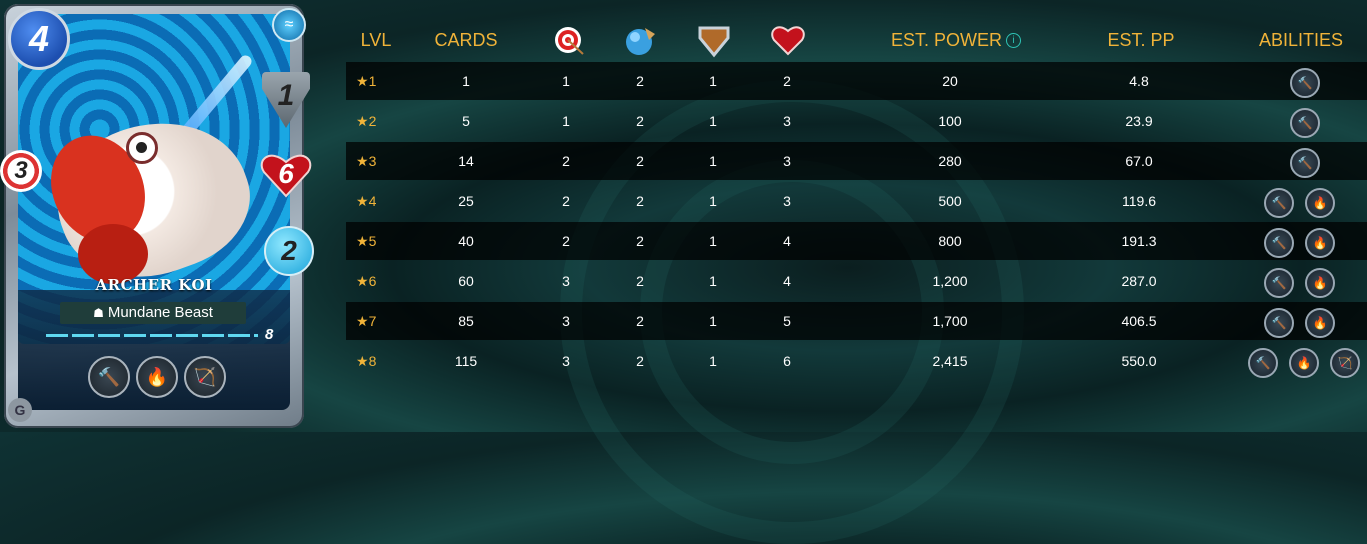 This screenshot has height=544, width=1367. What do you see at coordinates (160, 312) in the screenshot?
I see `card-type-label: Mundane Beast` at bounding box center [160, 312].